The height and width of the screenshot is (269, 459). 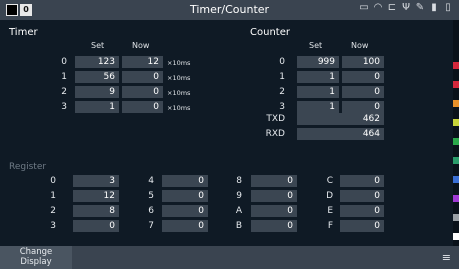 I want to click on menu-icon: ≡, so click(x=446, y=257).